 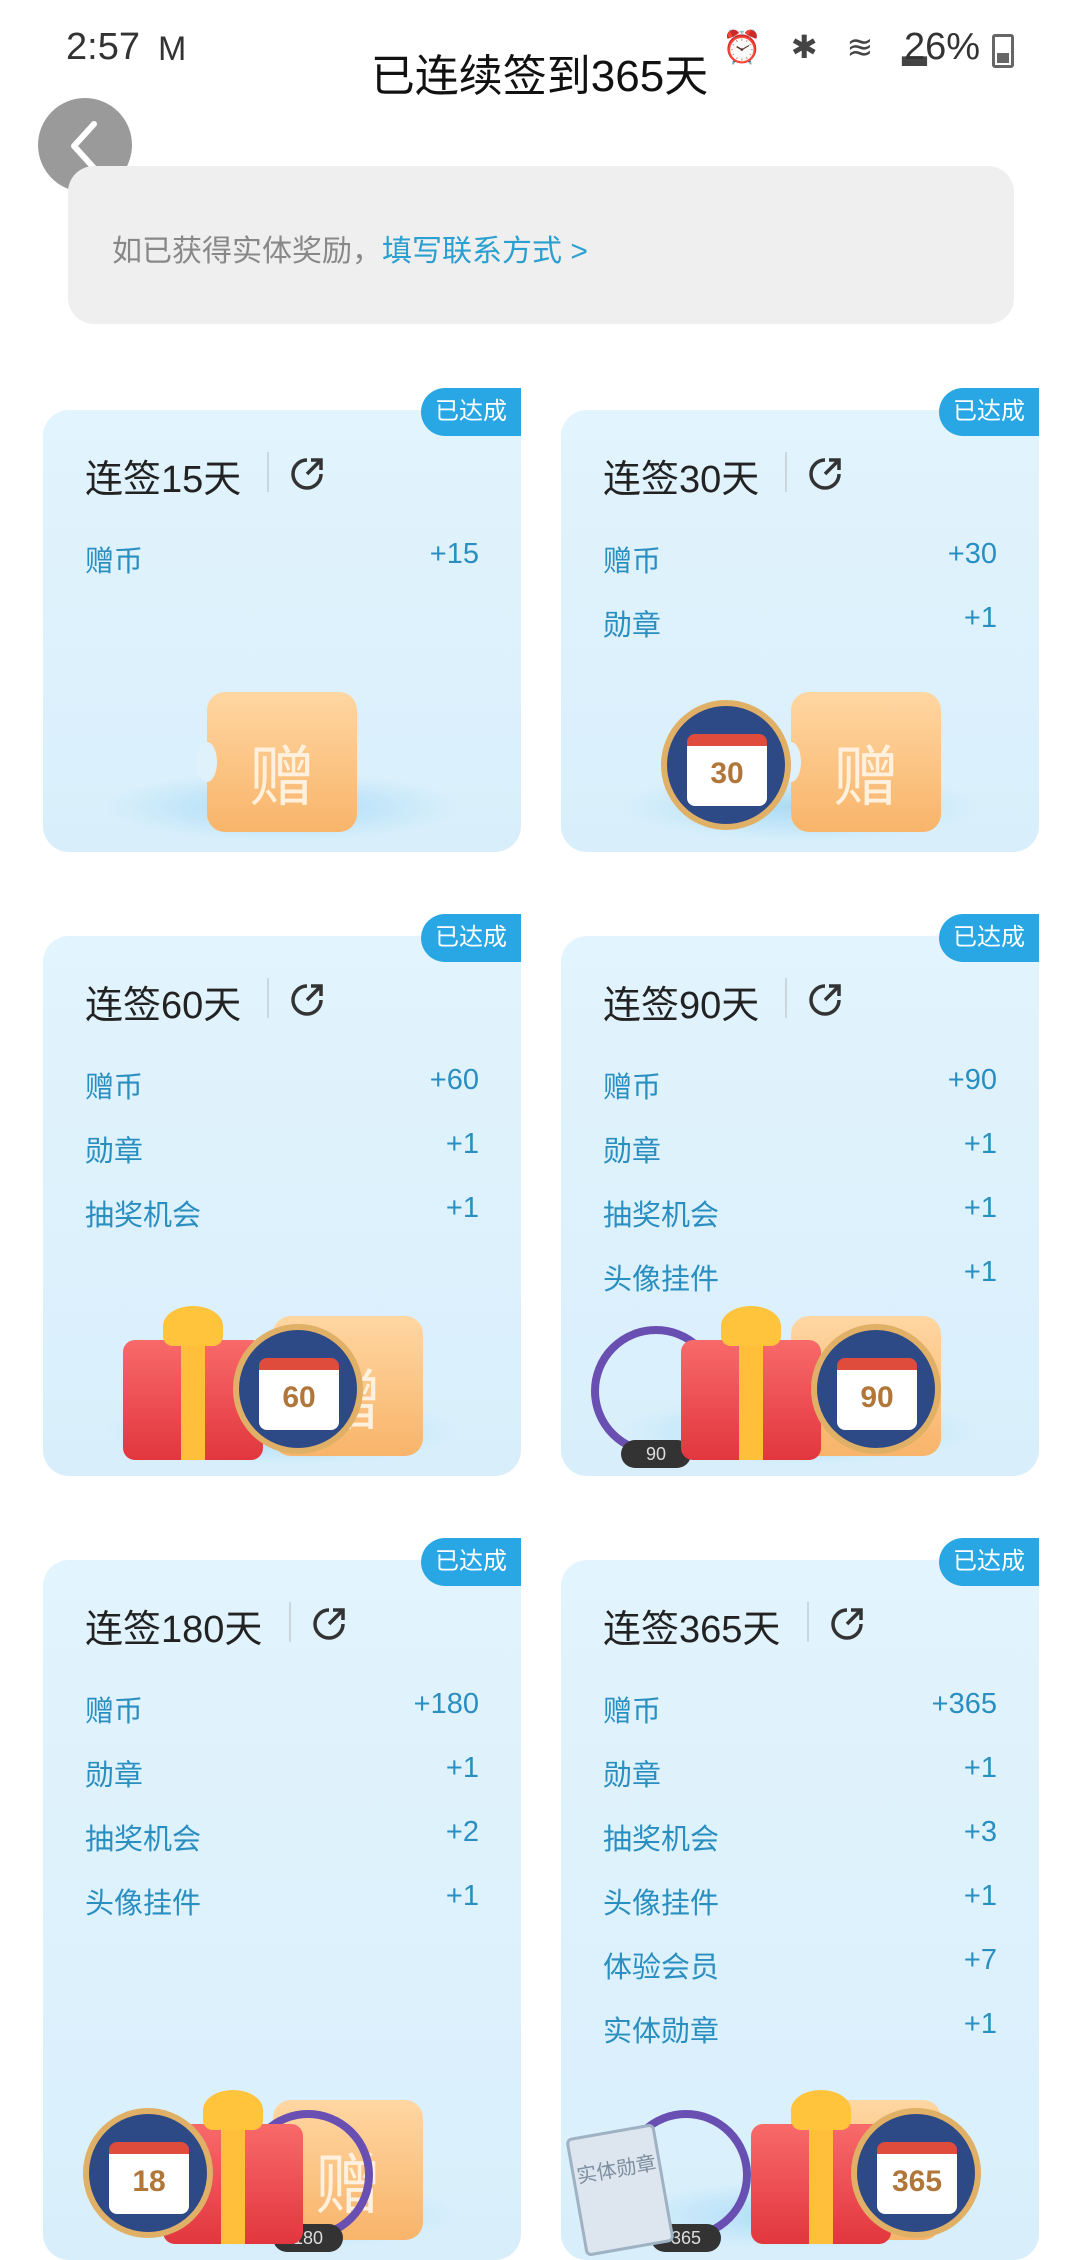 What do you see at coordinates (462, 1832) in the screenshot?
I see `reward-amount: +2` at bounding box center [462, 1832].